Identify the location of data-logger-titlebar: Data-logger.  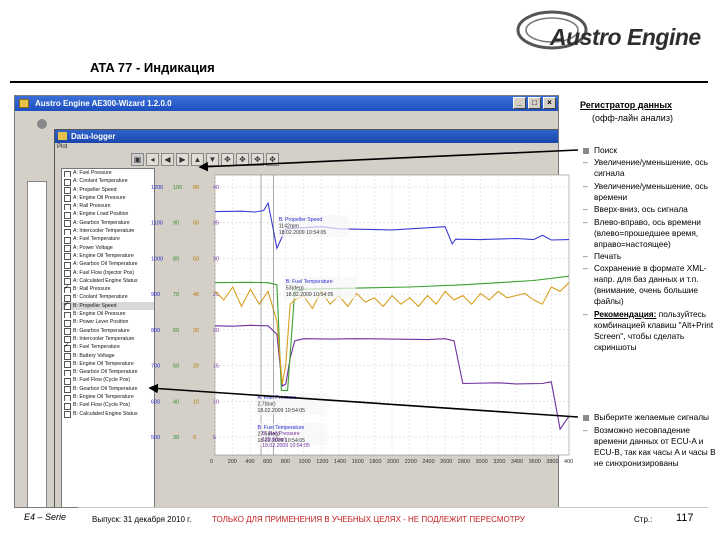
(306, 136).